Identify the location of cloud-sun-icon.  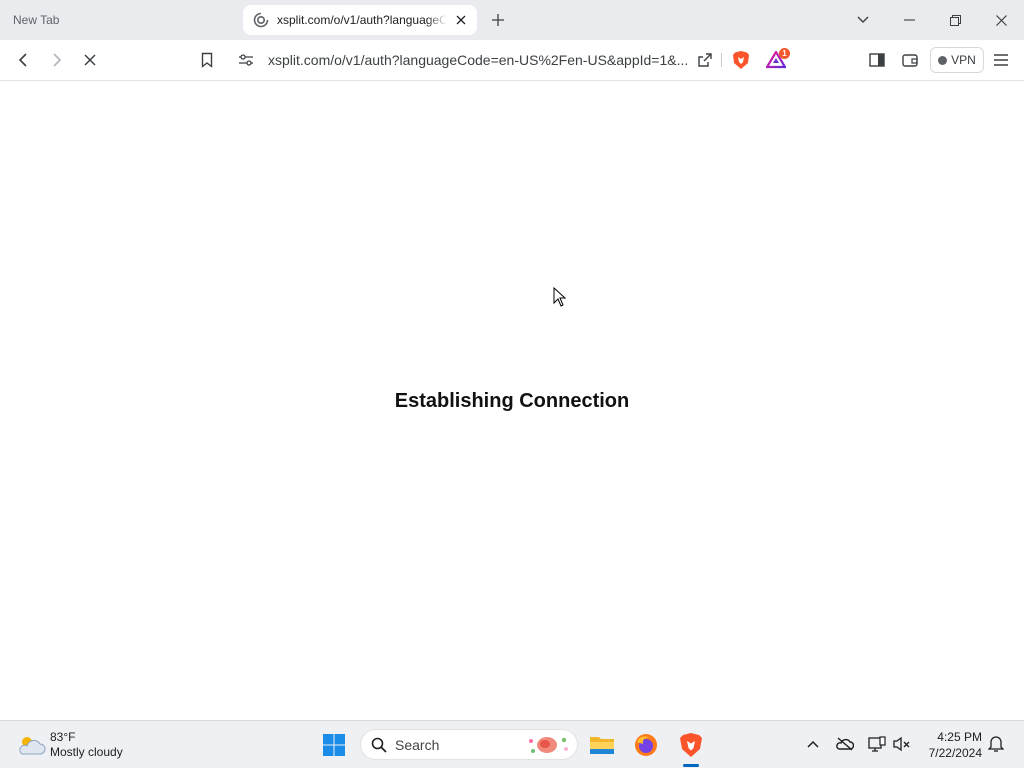
(32, 746).